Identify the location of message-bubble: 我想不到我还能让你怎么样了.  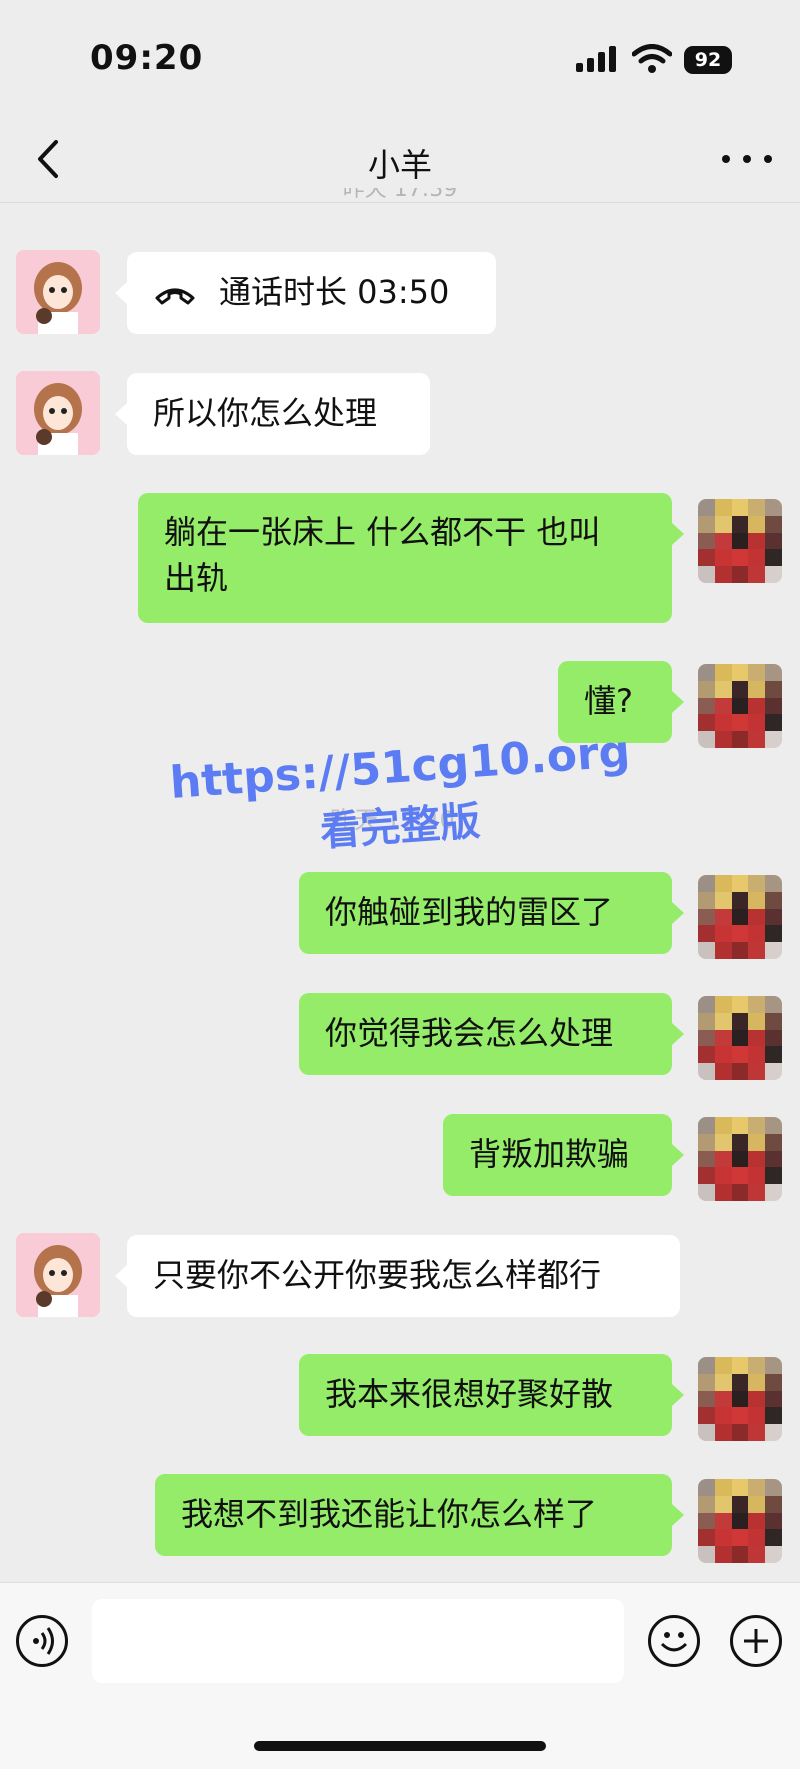
(419, 1515).